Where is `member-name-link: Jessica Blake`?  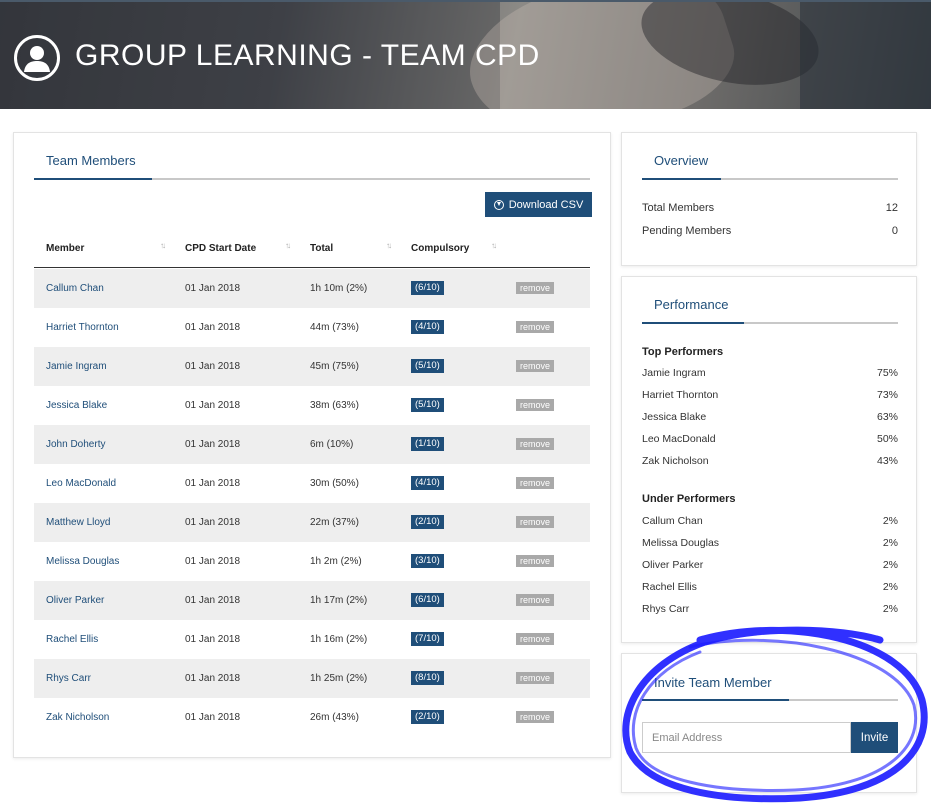 member-name-link: Jessica Blake is located at coordinates (76, 405).